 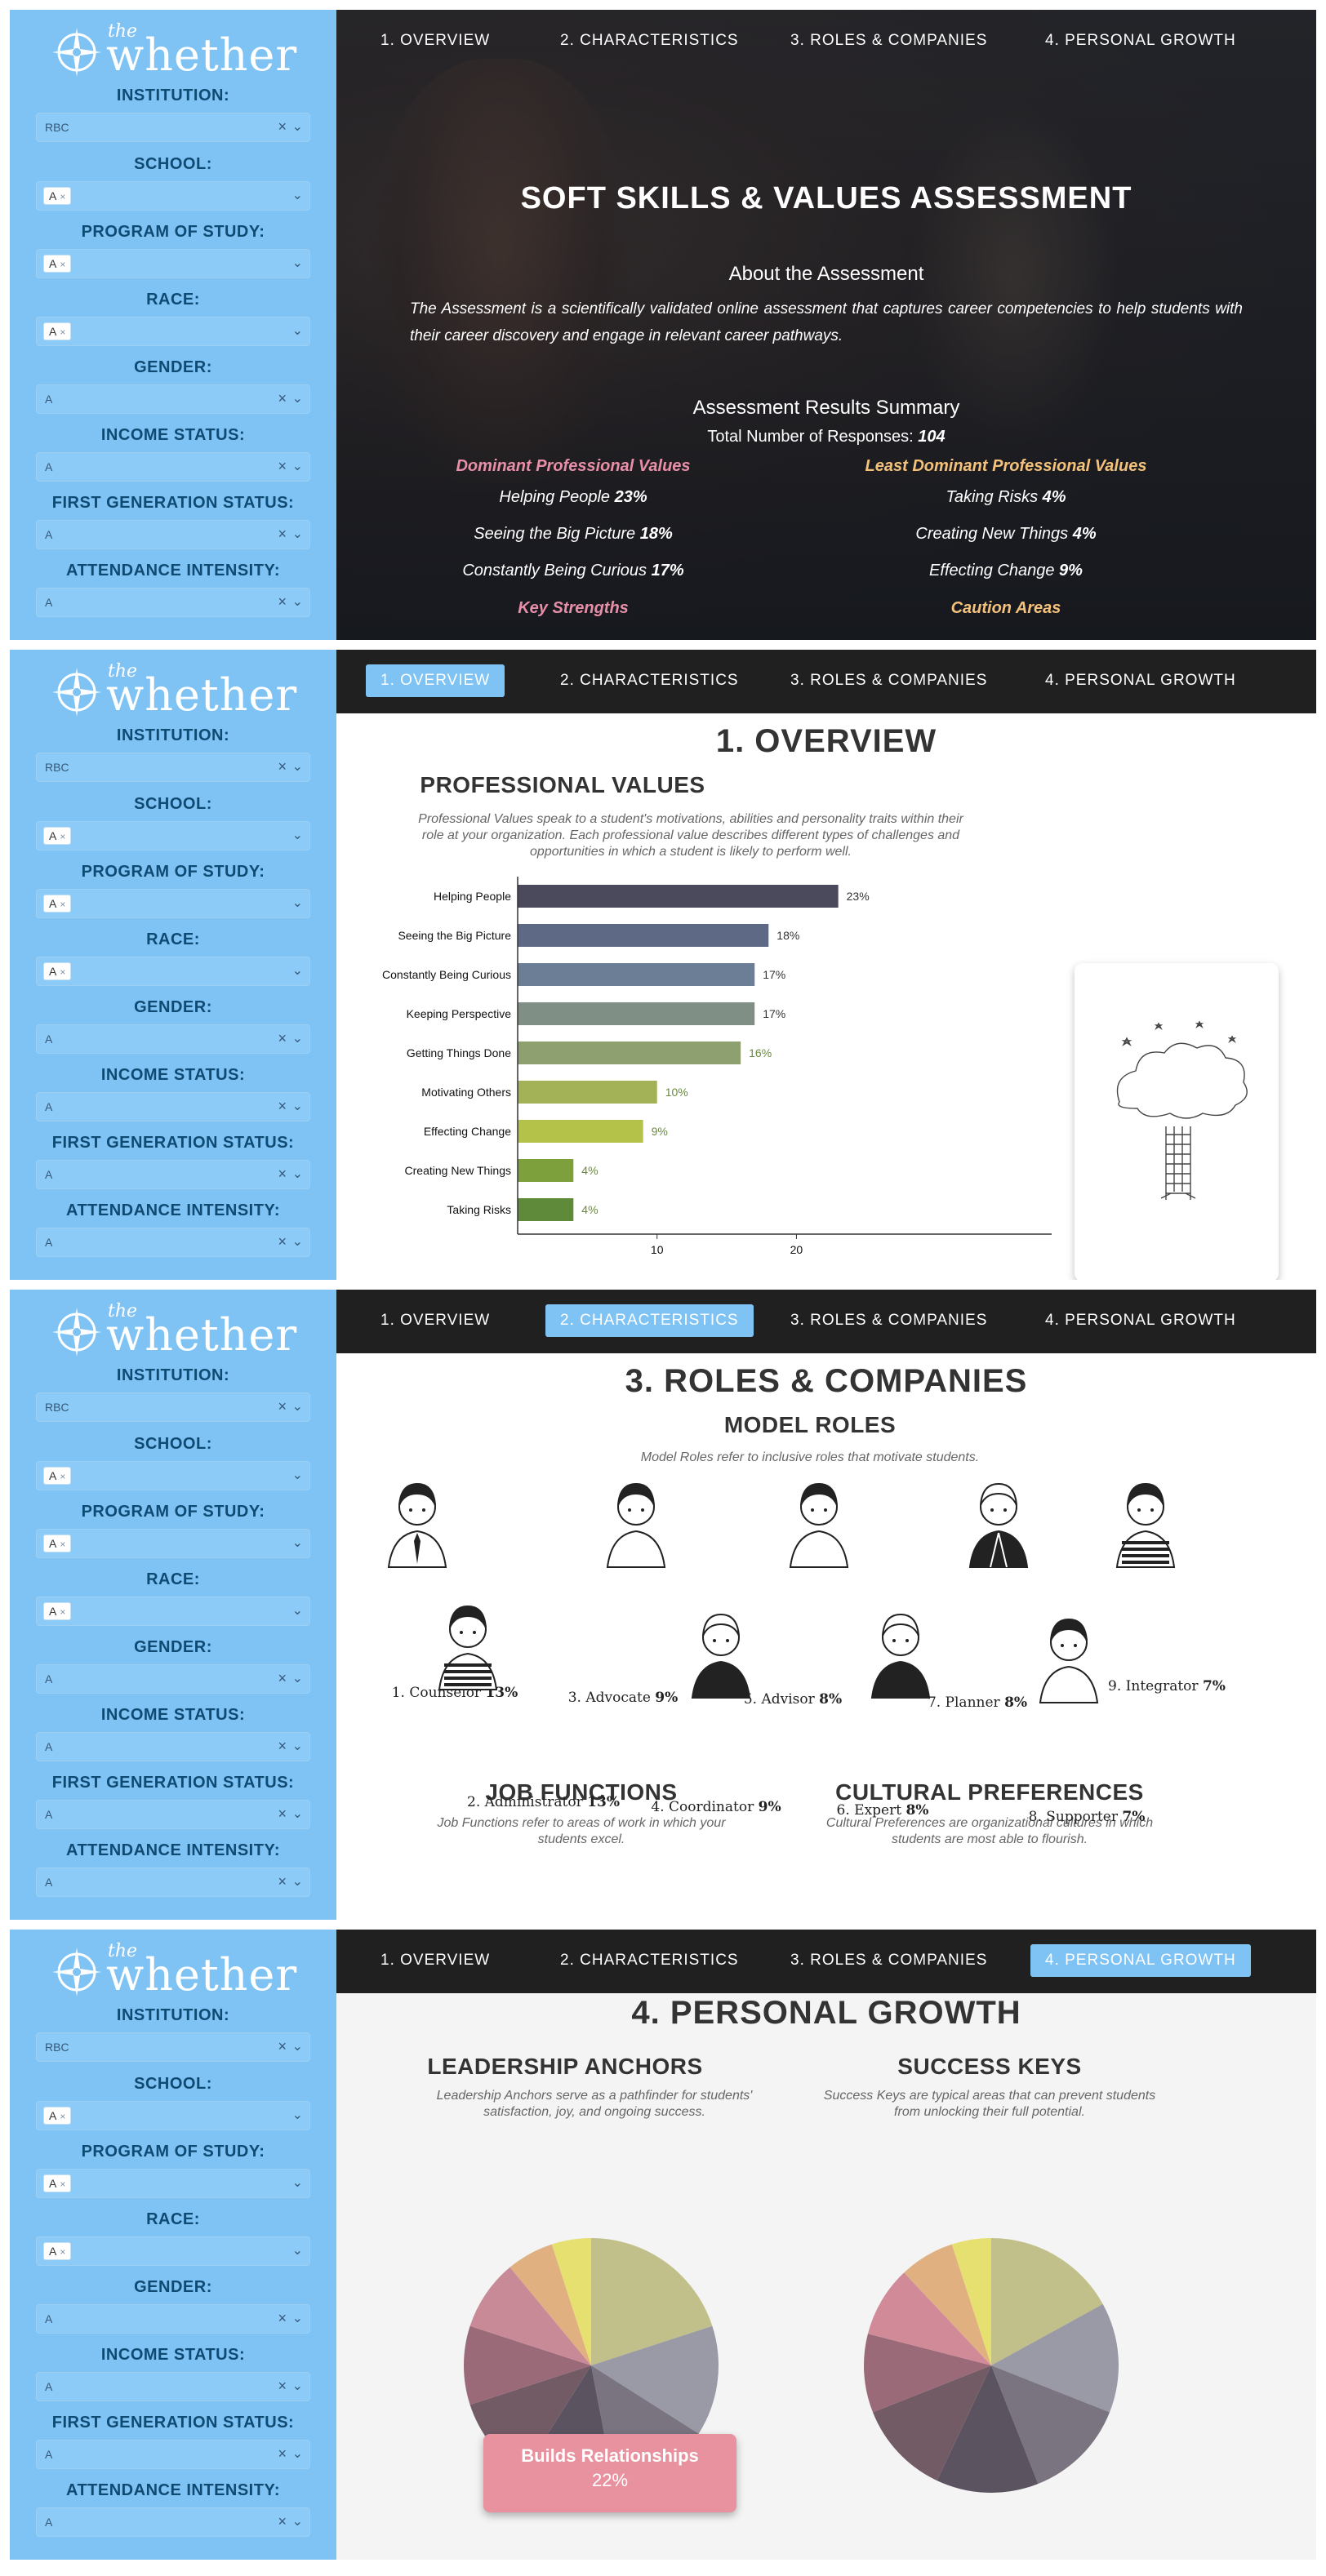 I want to click on nav-tab-1: 1. OVERVIEW, so click(x=435, y=1320).